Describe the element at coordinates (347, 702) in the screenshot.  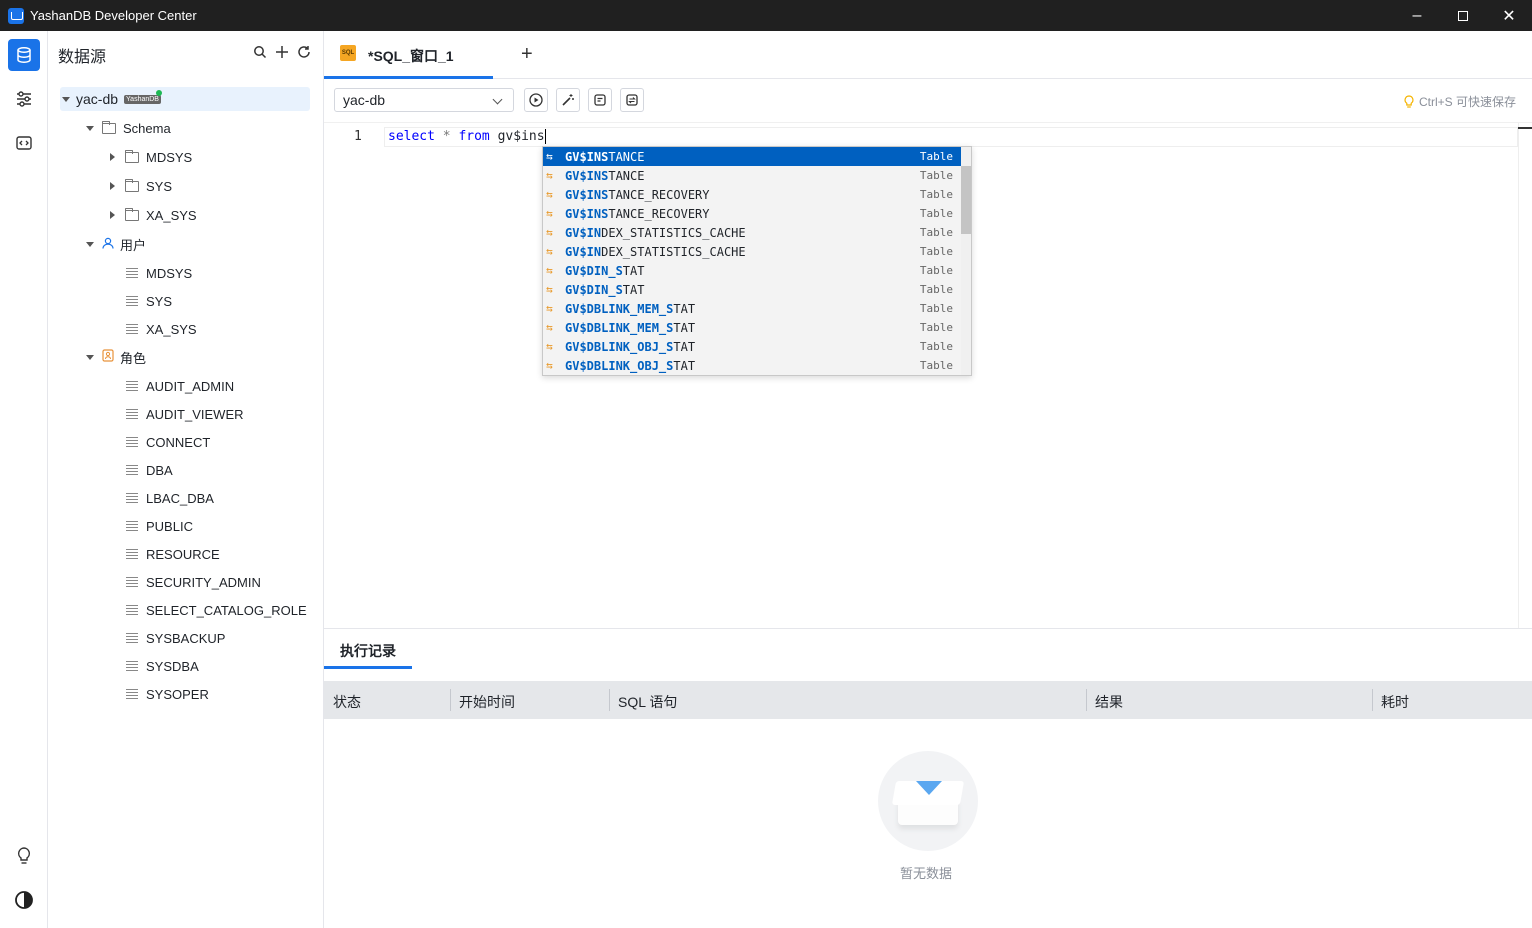
I see `column-header-status: 状态` at that location.